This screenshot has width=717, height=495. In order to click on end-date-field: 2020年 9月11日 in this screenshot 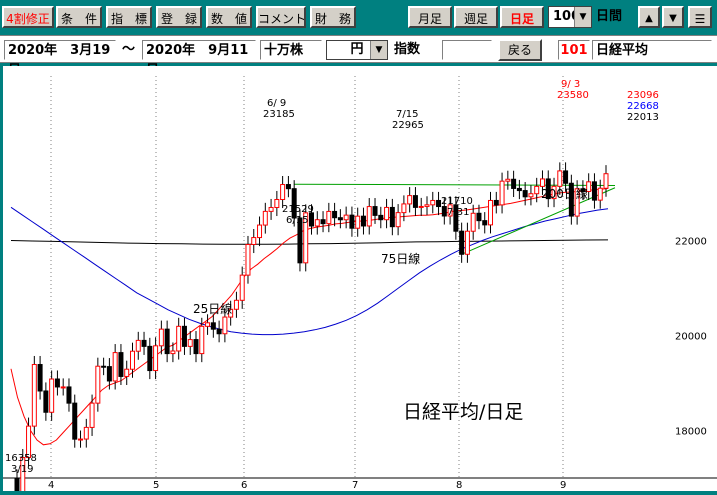, I will do `click(199, 59)`.